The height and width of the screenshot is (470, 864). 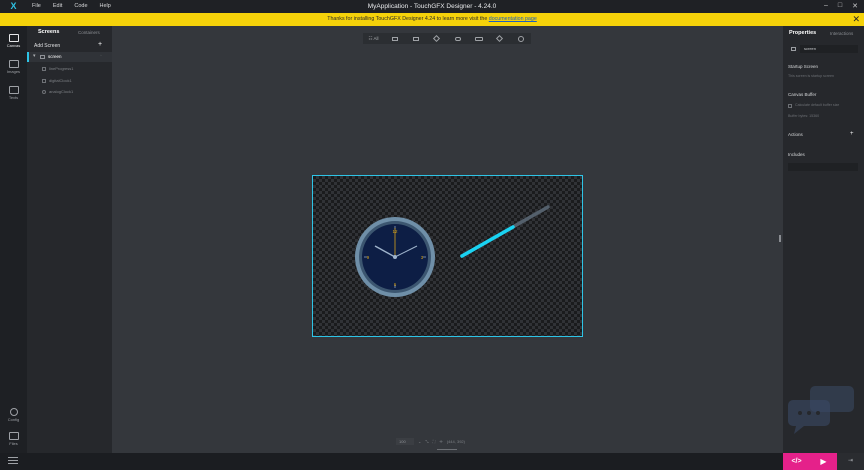 What do you see at coordinates (821, 410) in the screenshot?
I see `chat-support-icon` at bounding box center [821, 410].